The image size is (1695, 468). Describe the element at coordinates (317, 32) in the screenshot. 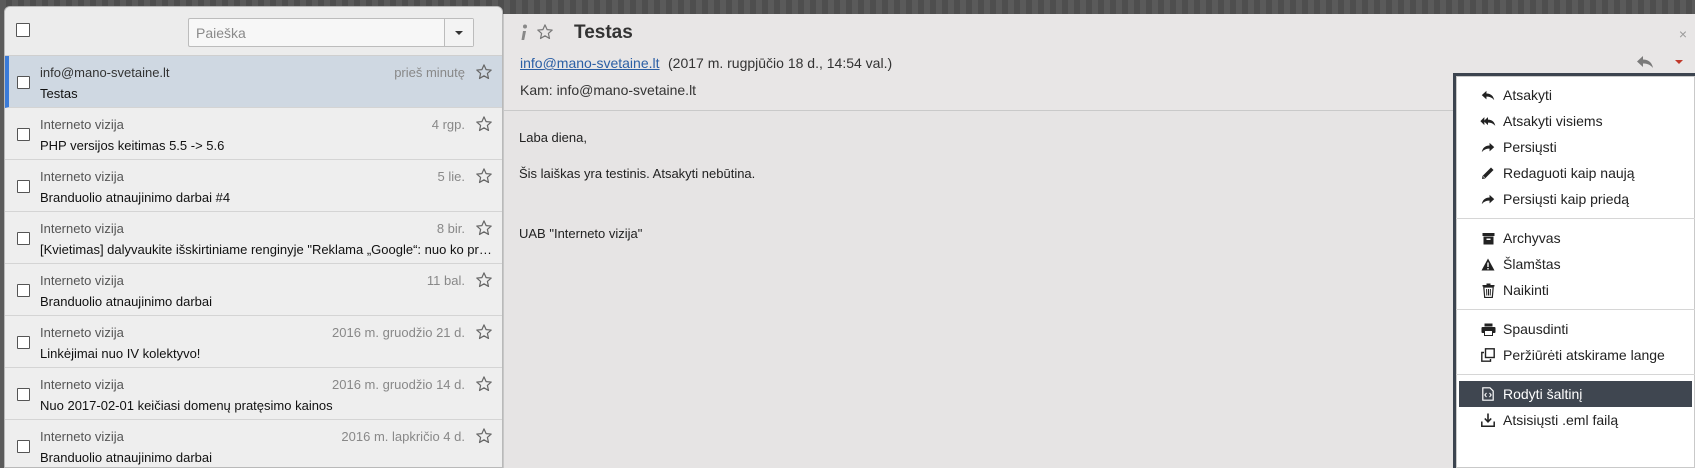

I see `search-input` at that location.